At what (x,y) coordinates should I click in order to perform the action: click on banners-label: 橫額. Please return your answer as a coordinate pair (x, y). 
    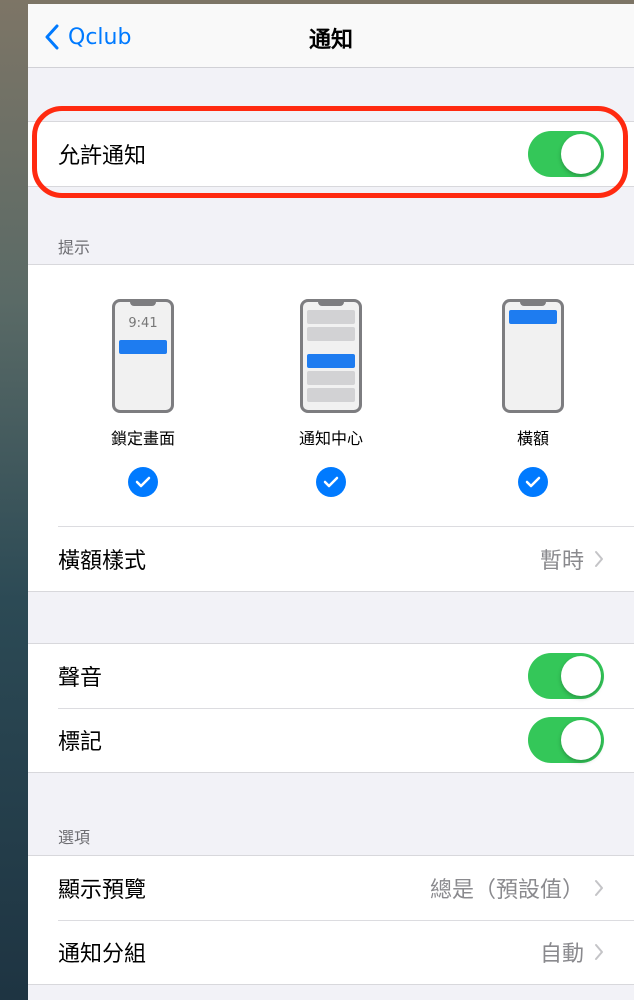
    Looking at the image, I should click on (532, 438).